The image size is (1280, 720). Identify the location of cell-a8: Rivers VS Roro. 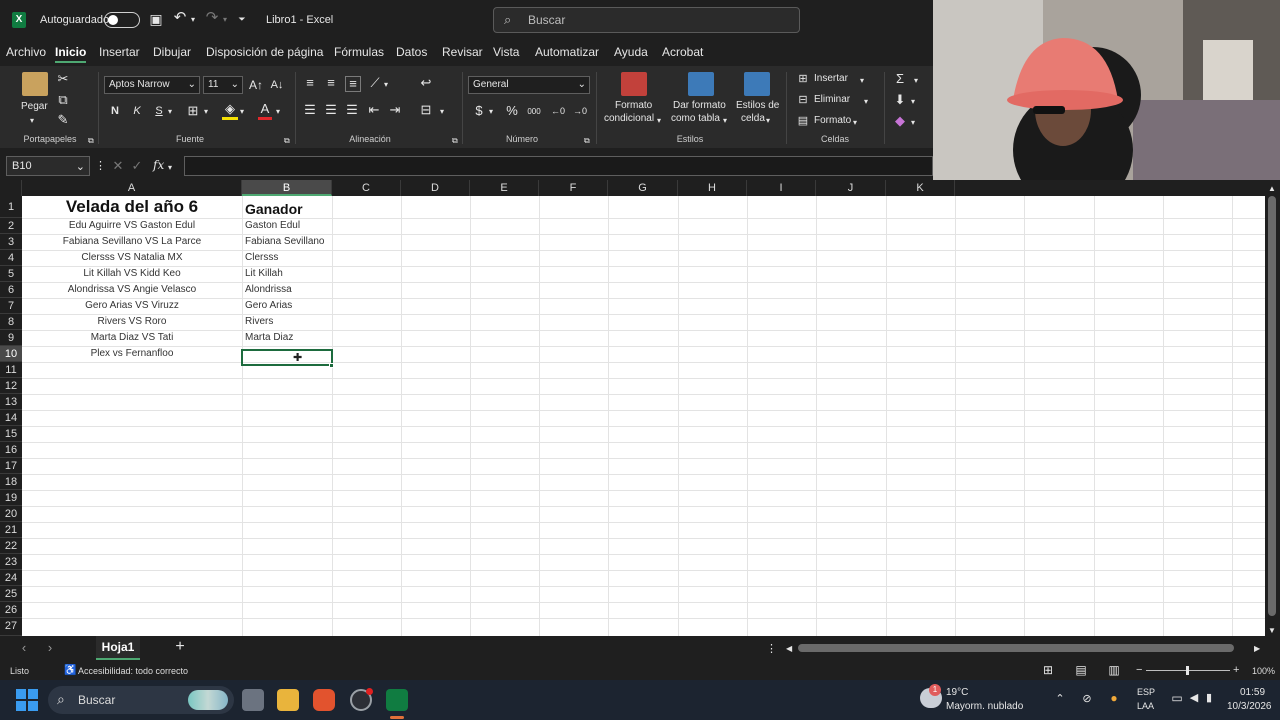
(132, 322).